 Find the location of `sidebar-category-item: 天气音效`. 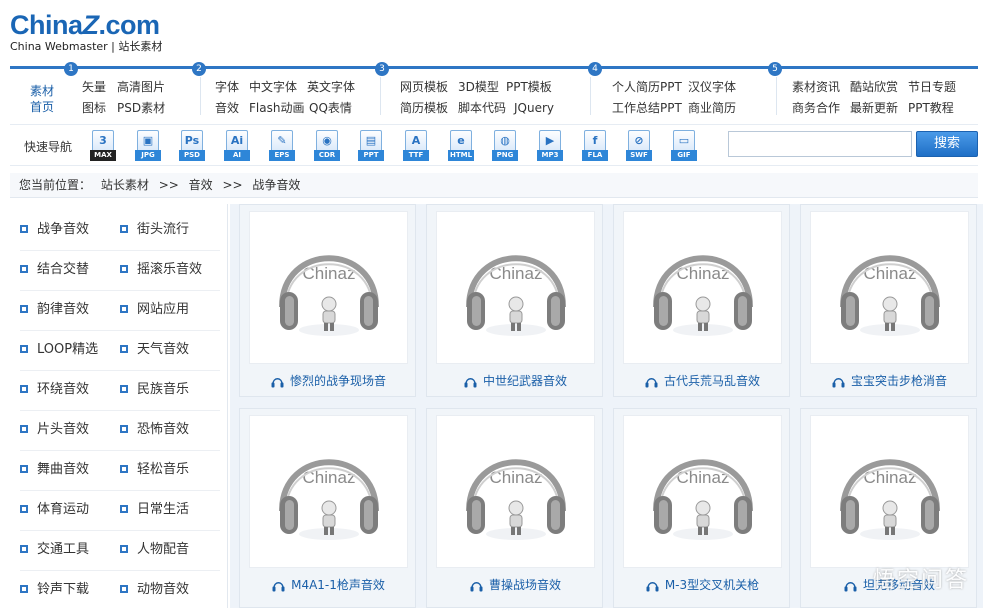

sidebar-category-item: 天气音效 is located at coordinates (160, 350).